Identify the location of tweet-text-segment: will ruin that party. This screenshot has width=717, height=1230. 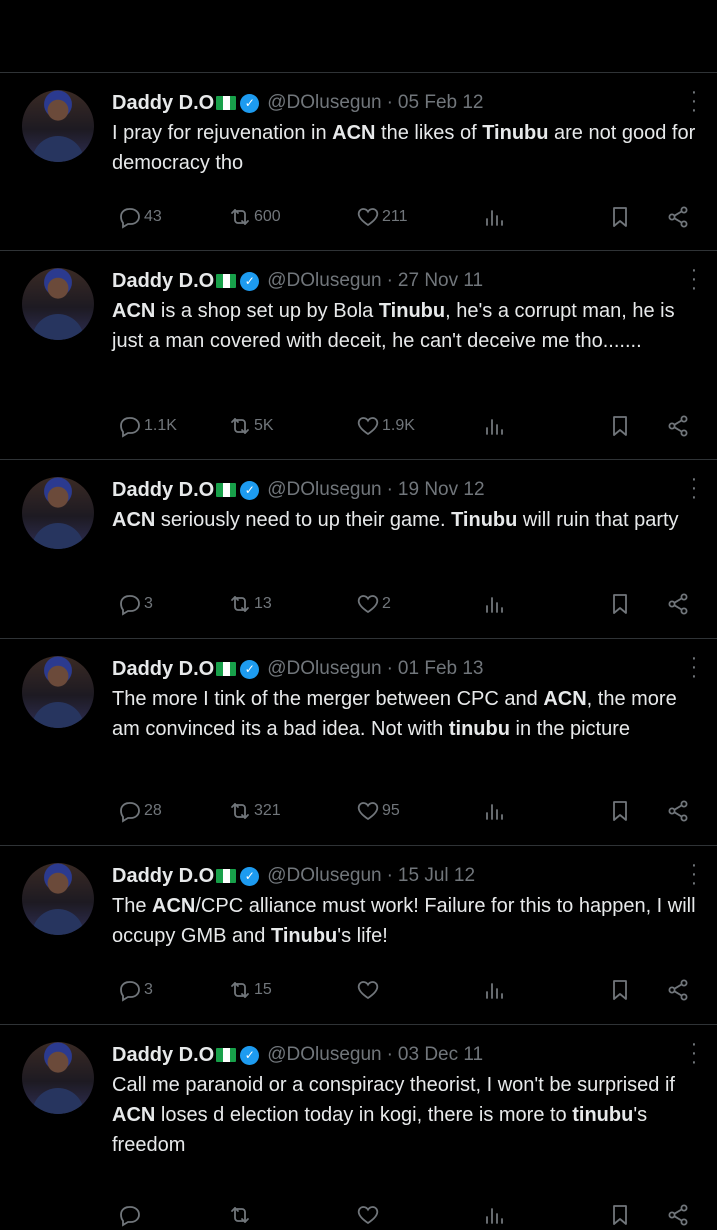
(598, 520).